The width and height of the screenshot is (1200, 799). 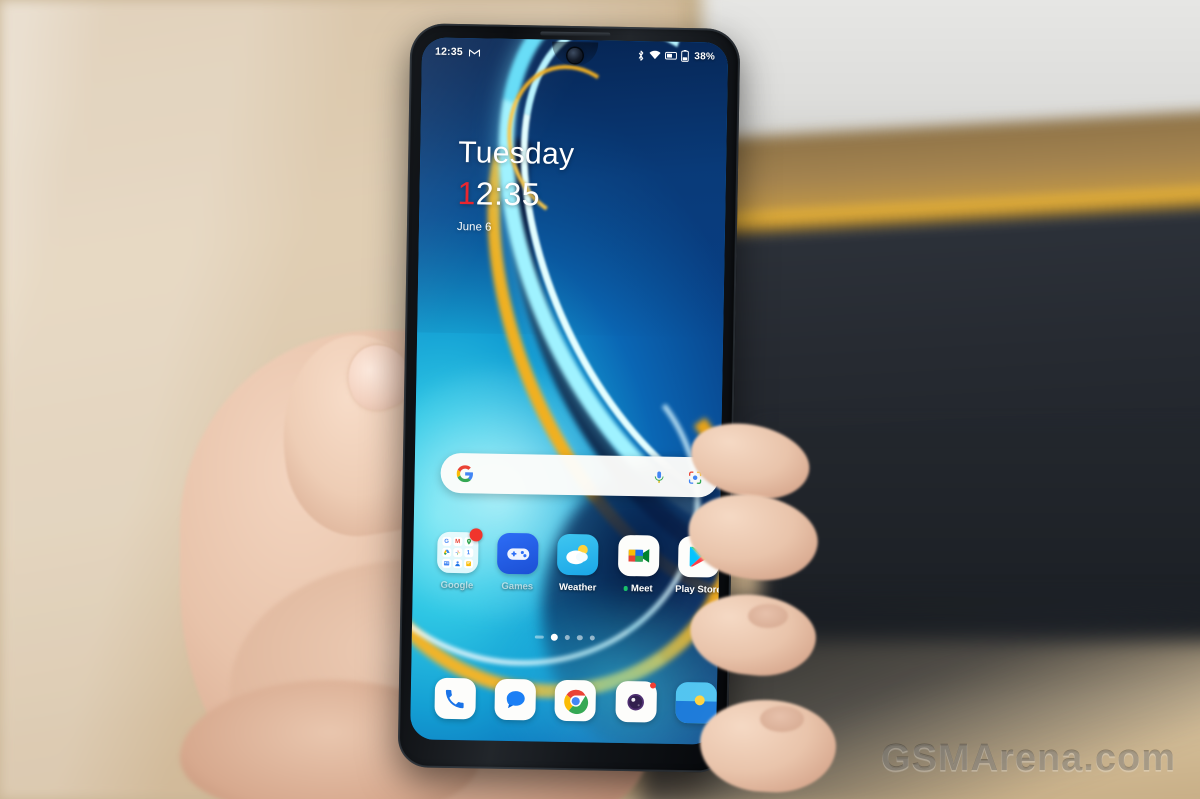 I want to click on clock-widget: Tuesday 12:35 June 6, so click(x=515, y=185).